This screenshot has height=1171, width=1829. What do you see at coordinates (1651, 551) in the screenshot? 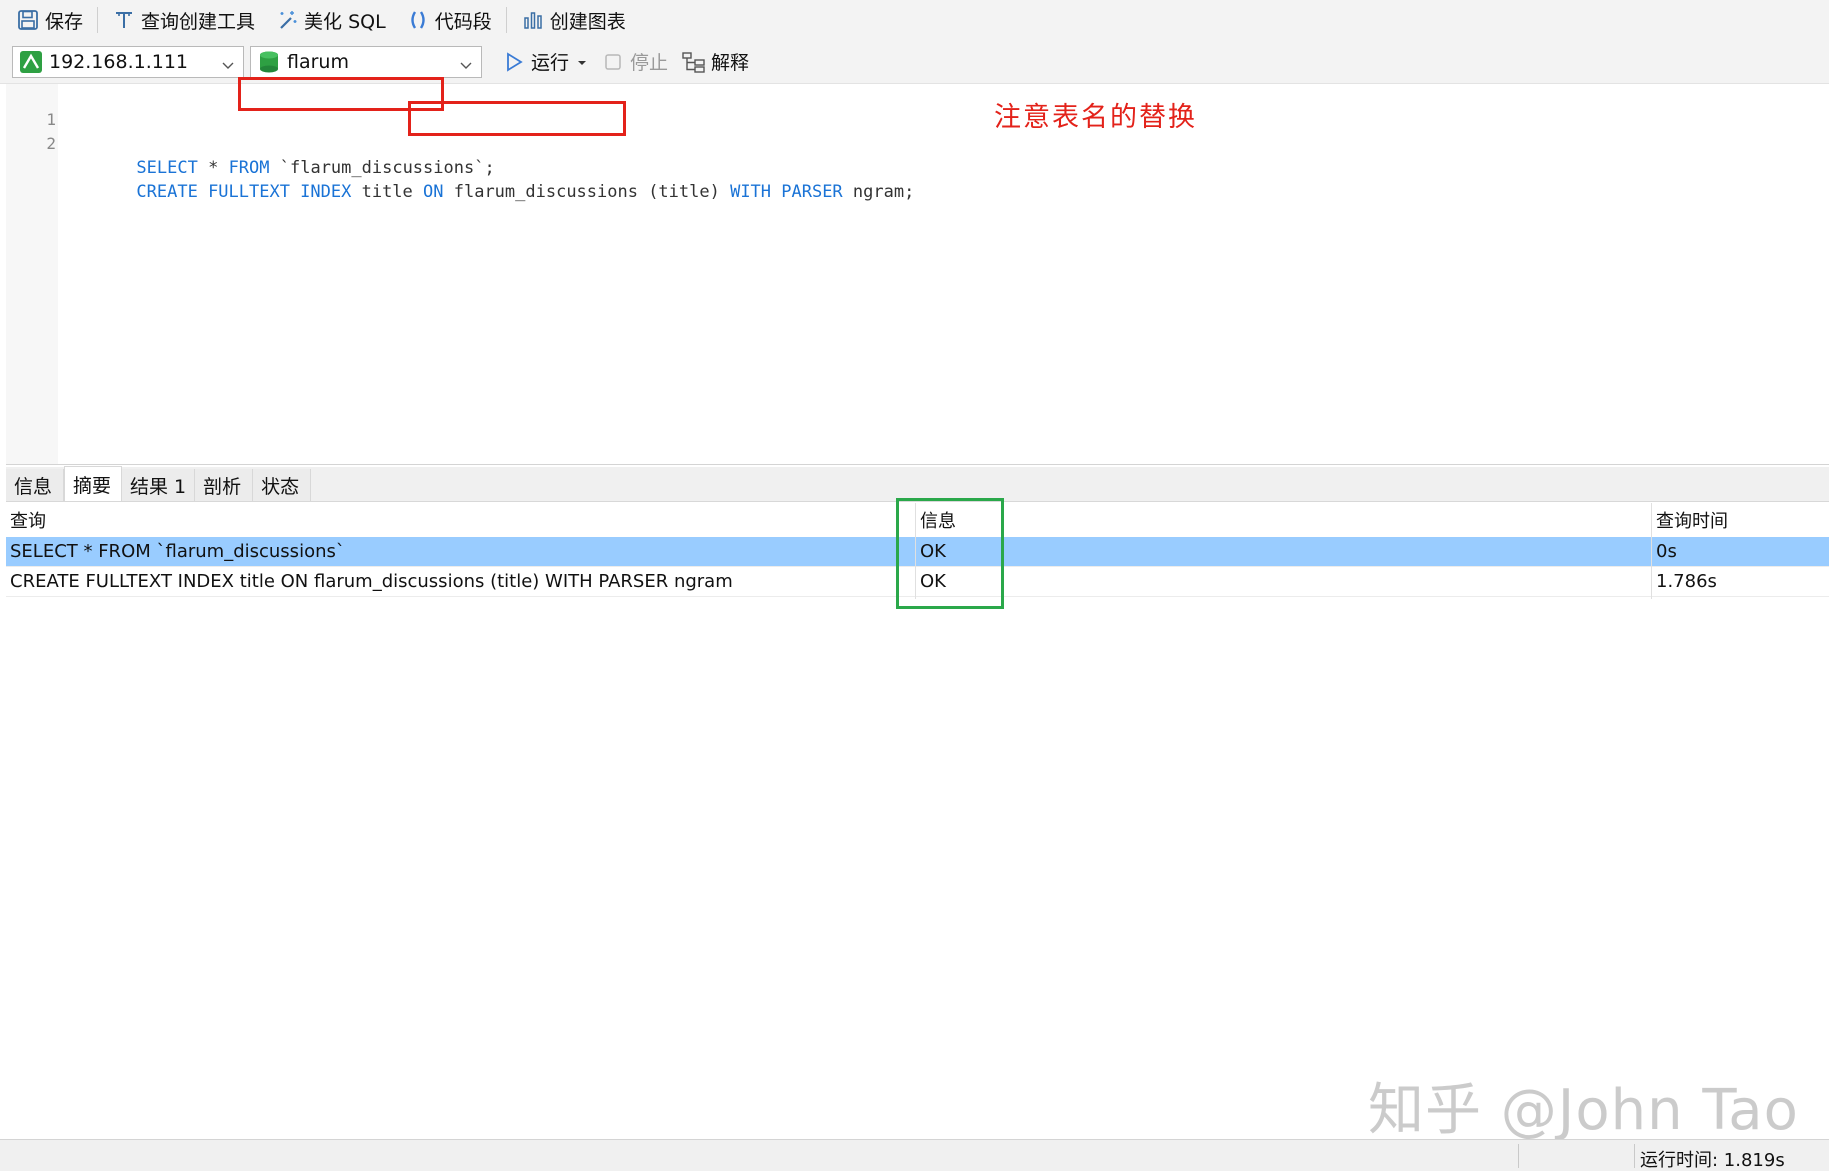
I see `column-divider` at bounding box center [1651, 551].